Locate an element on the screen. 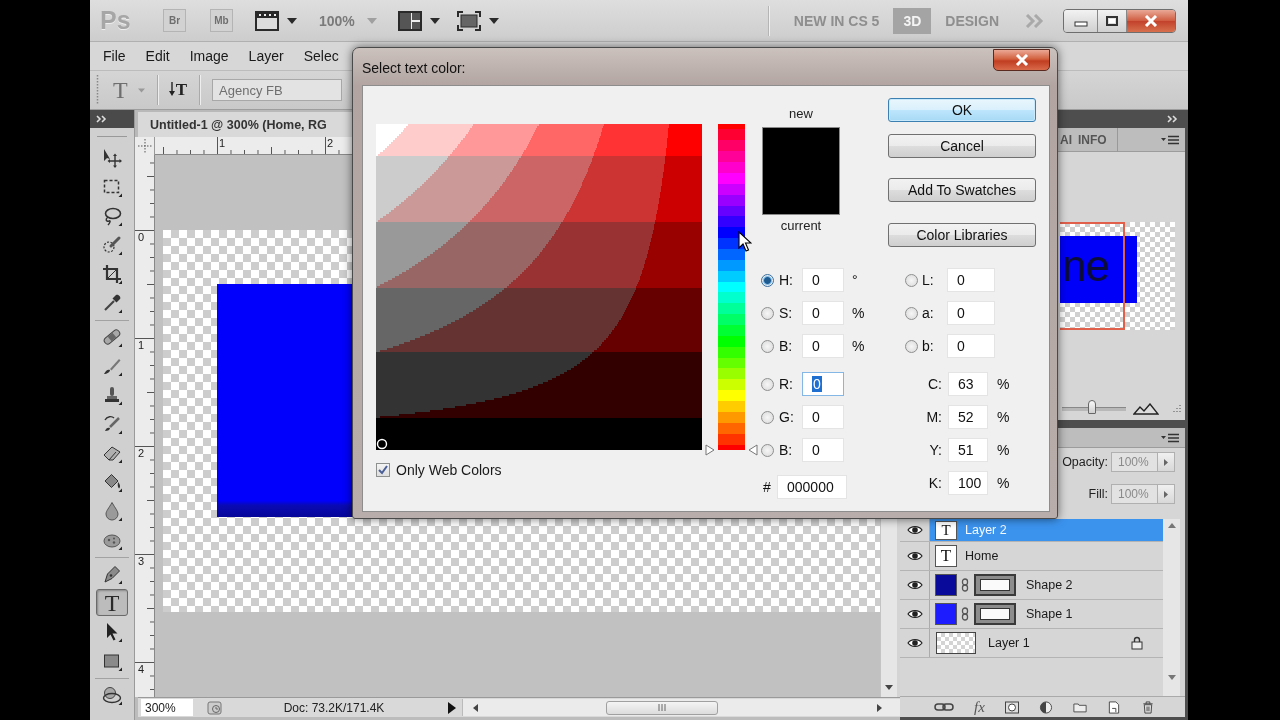  pen-icon is located at coordinates (112, 573).